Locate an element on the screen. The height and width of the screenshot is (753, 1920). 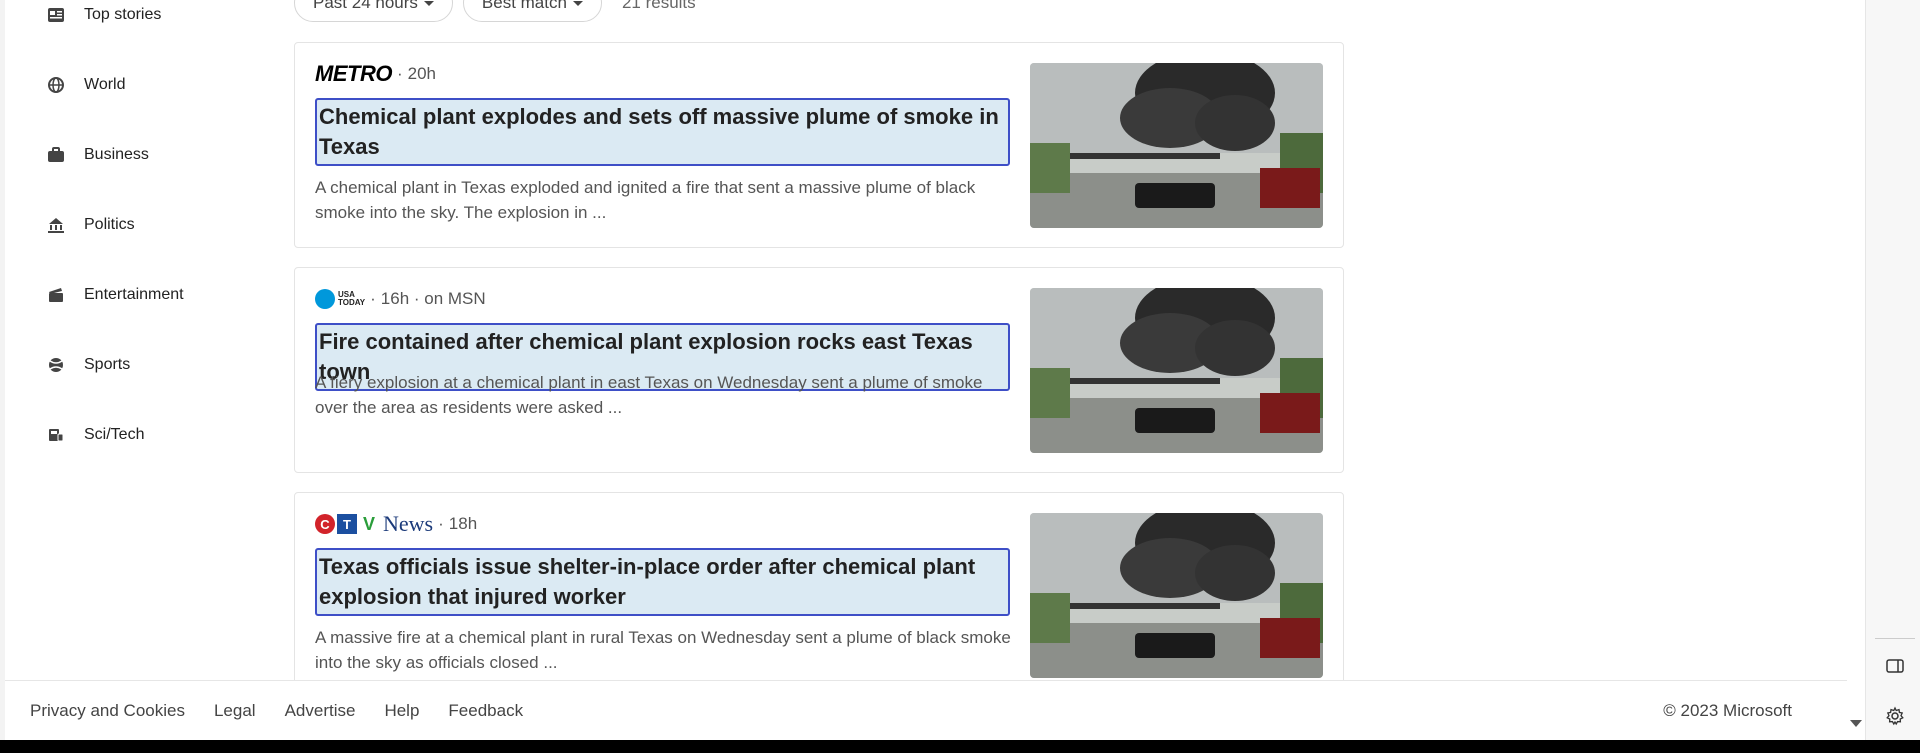
sort-dropdown: Best match is located at coordinates (532, 11).